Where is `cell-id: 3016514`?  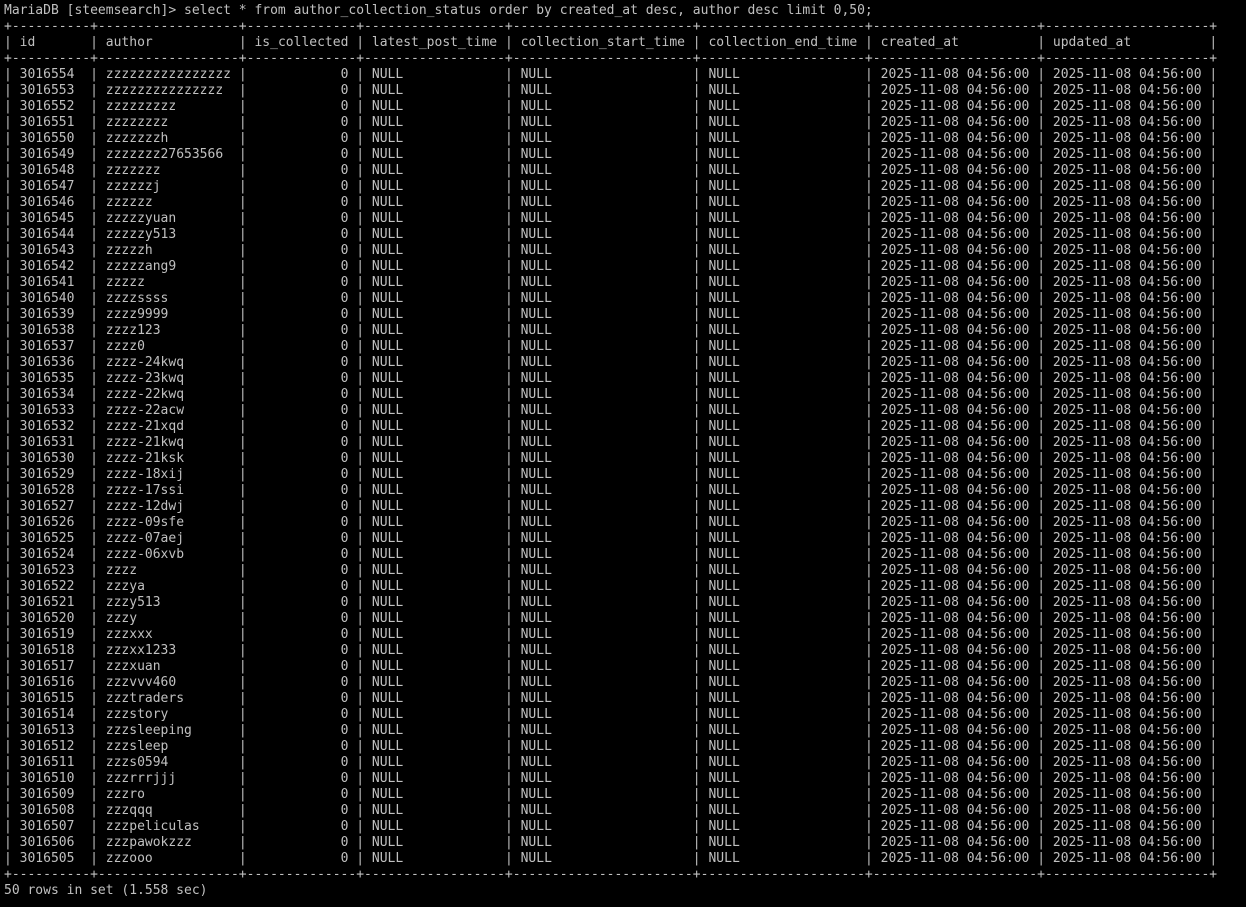
cell-id: 3016514 is located at coordinates (51, 714).